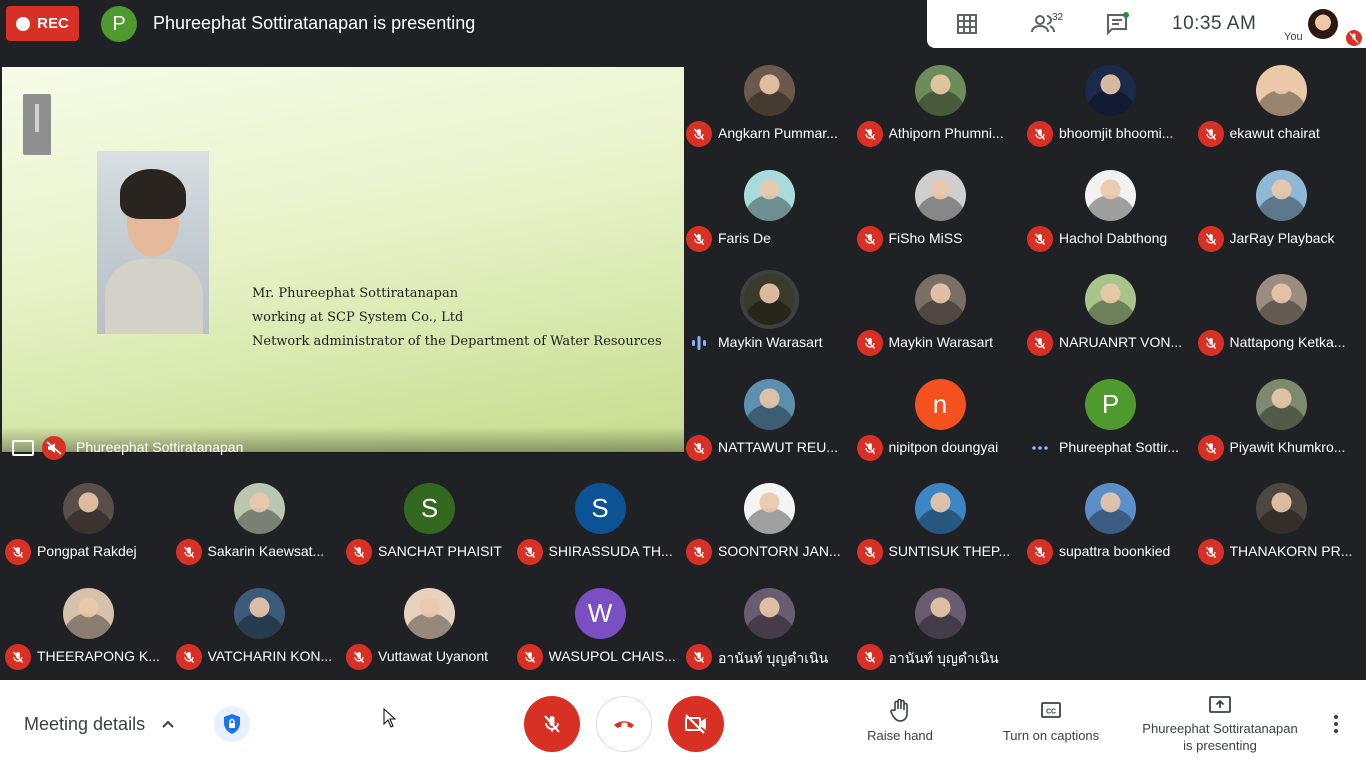  What do you see at coordinates (699, 343) in the screenshot?
I see `speaking-indicator-icon` at bounding box center [699, 343].